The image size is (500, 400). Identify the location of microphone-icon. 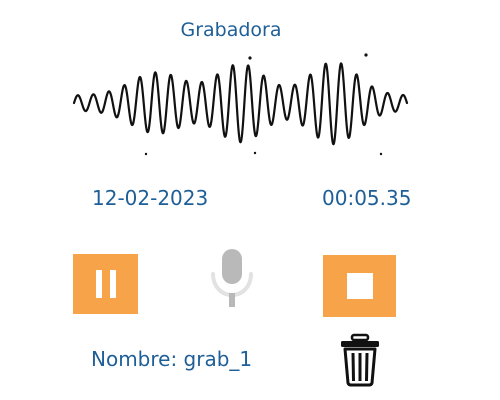
(232, 278).